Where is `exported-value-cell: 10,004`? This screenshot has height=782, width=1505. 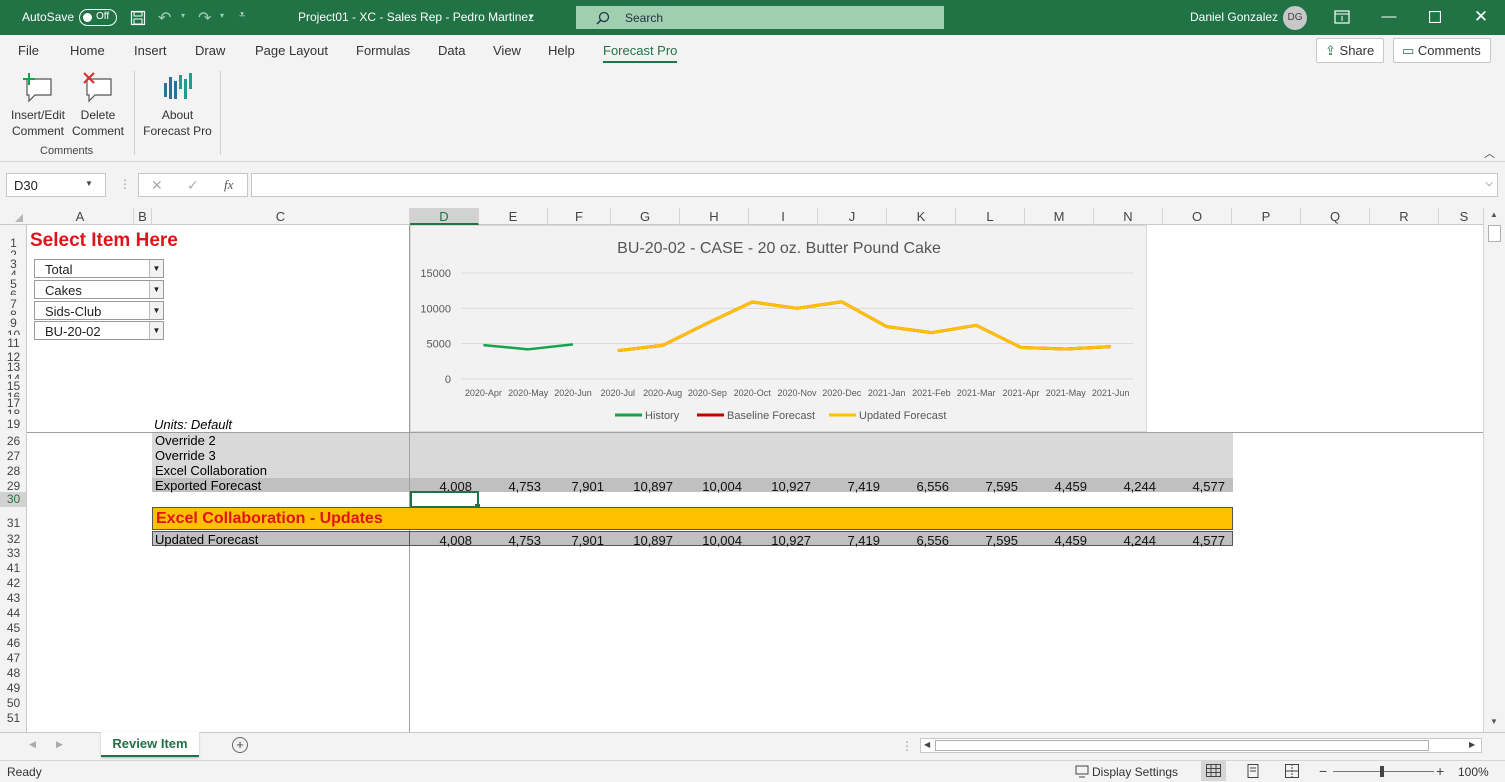 exported-value-cell: 10,004 is located at coordinates (711, 486).